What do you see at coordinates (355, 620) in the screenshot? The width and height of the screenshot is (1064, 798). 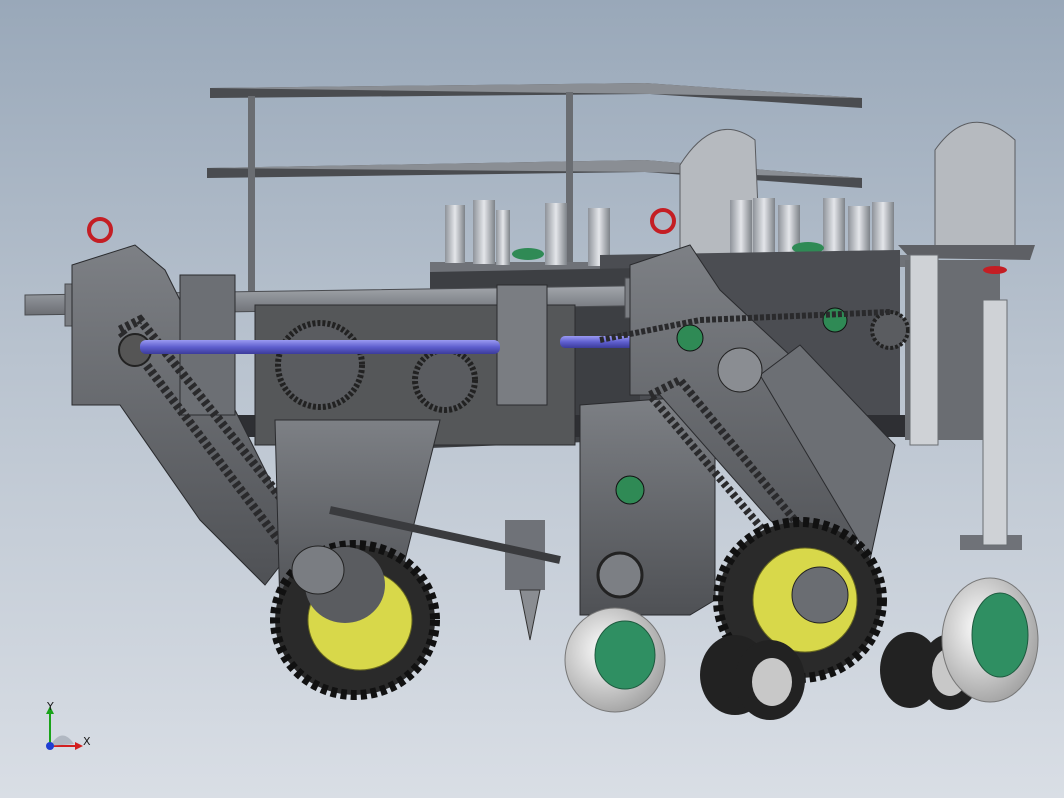 I see `left-drive-wheel` at bounding box center [355, 620].